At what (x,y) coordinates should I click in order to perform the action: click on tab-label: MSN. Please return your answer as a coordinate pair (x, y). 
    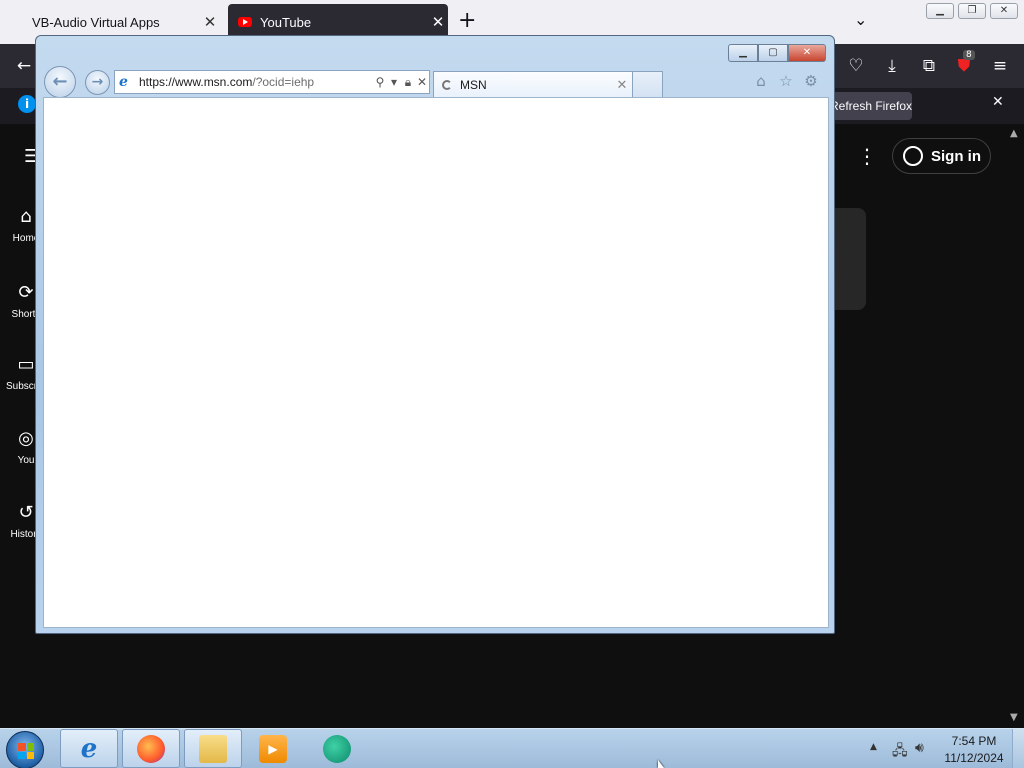
    Looking at the image, I should click on (473, 84).